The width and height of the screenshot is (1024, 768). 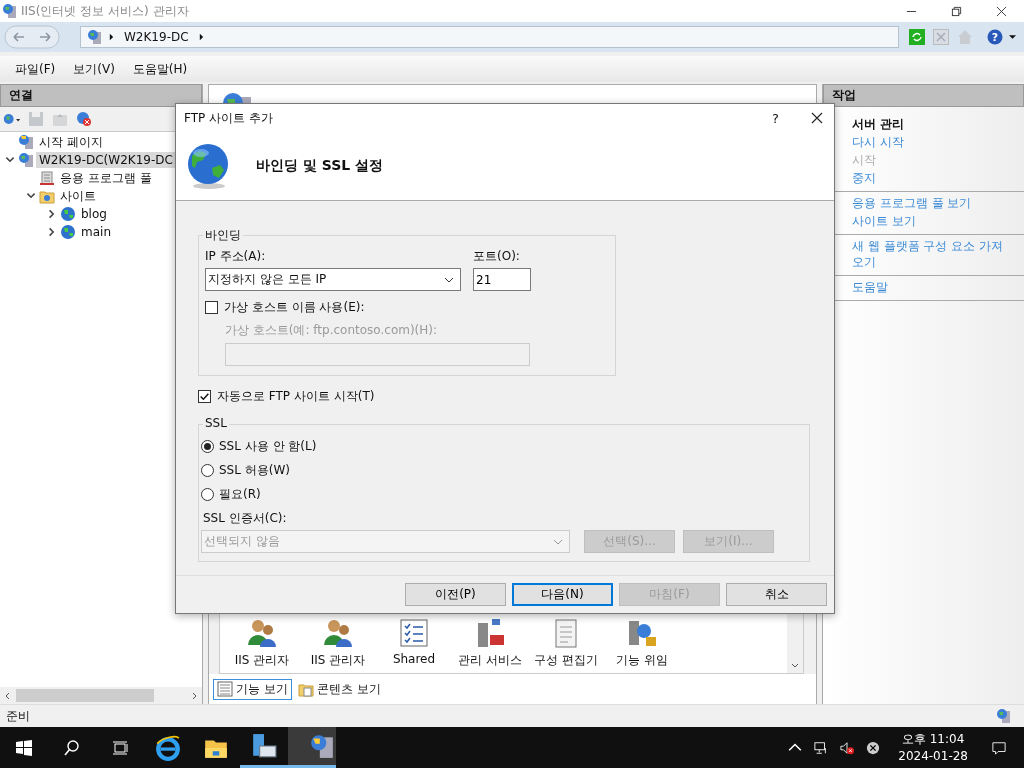 I want to click on start-page-icon, so click(x=26, y=142).